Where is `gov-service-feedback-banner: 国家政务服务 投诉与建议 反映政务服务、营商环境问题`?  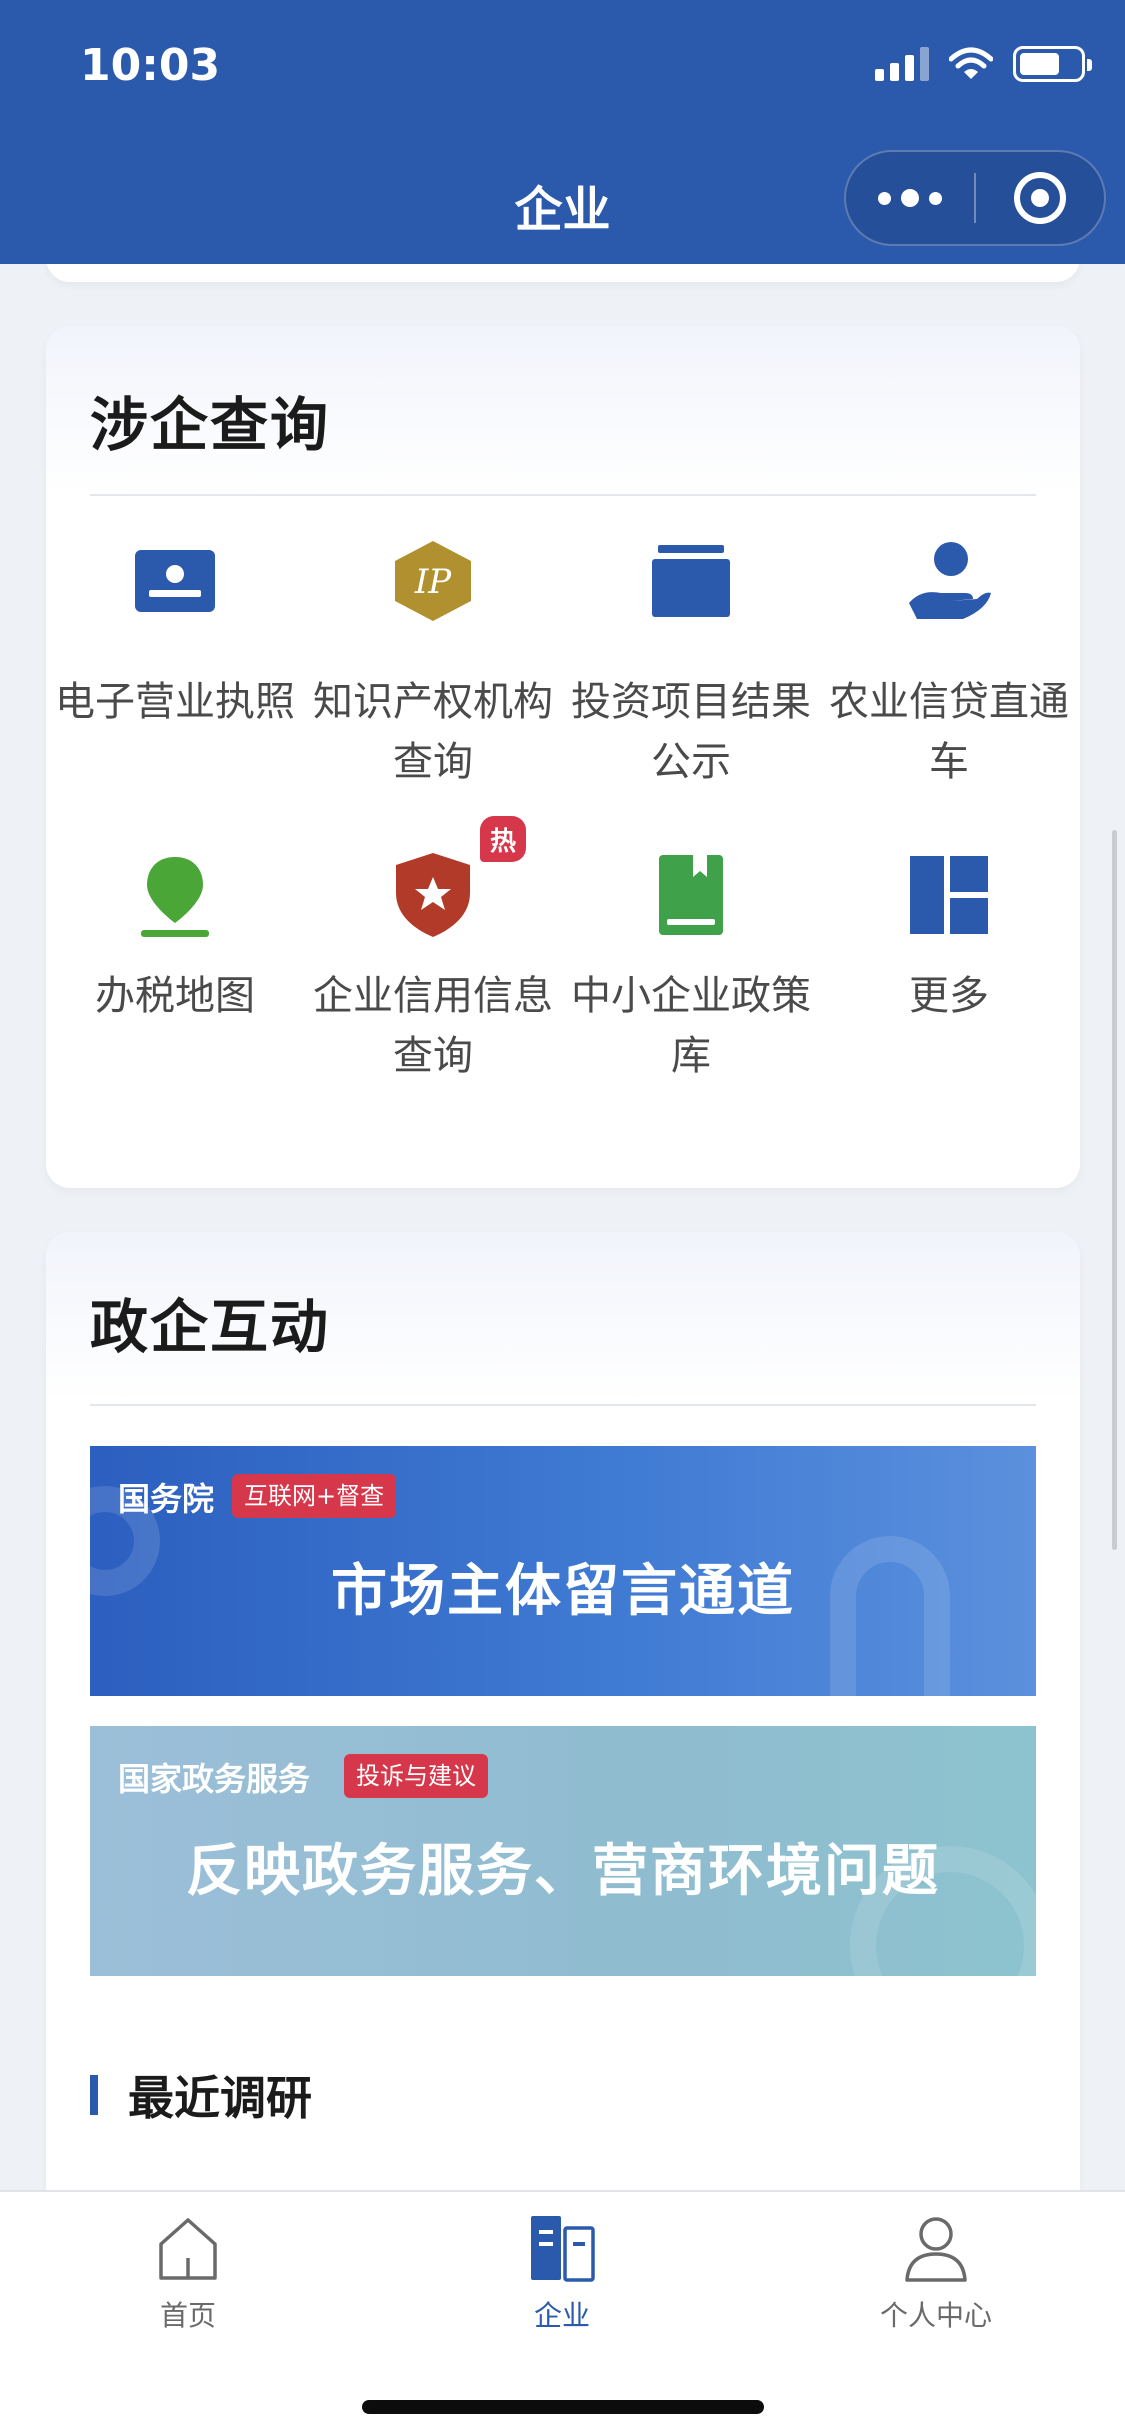 gov-service-feedback-banner: 国家政务服务 投诉与建议 反映政务服务、营商环境问题 is located at coordinates (563, 1851).